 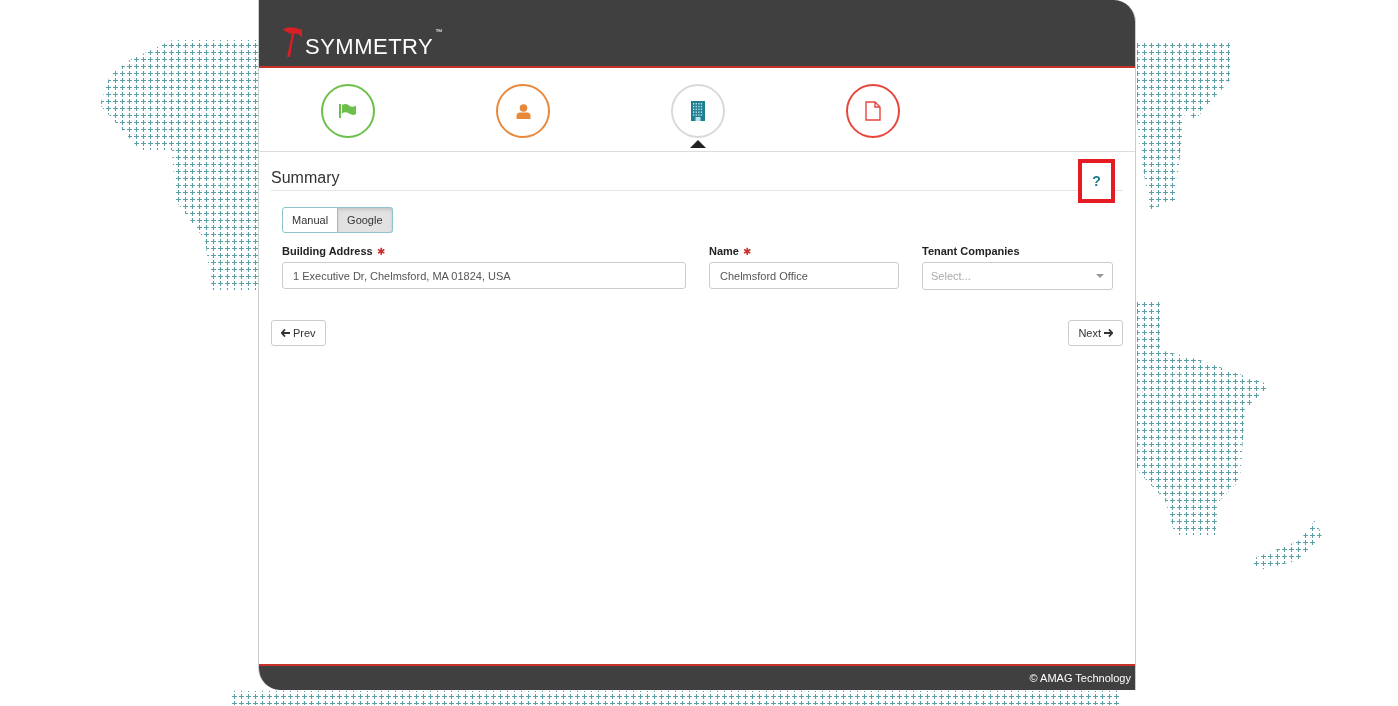 What do you see at coordinates (1108, 333) in the screenshot?
I see `arrow-right-icon` at bounding box center [1108, 333].